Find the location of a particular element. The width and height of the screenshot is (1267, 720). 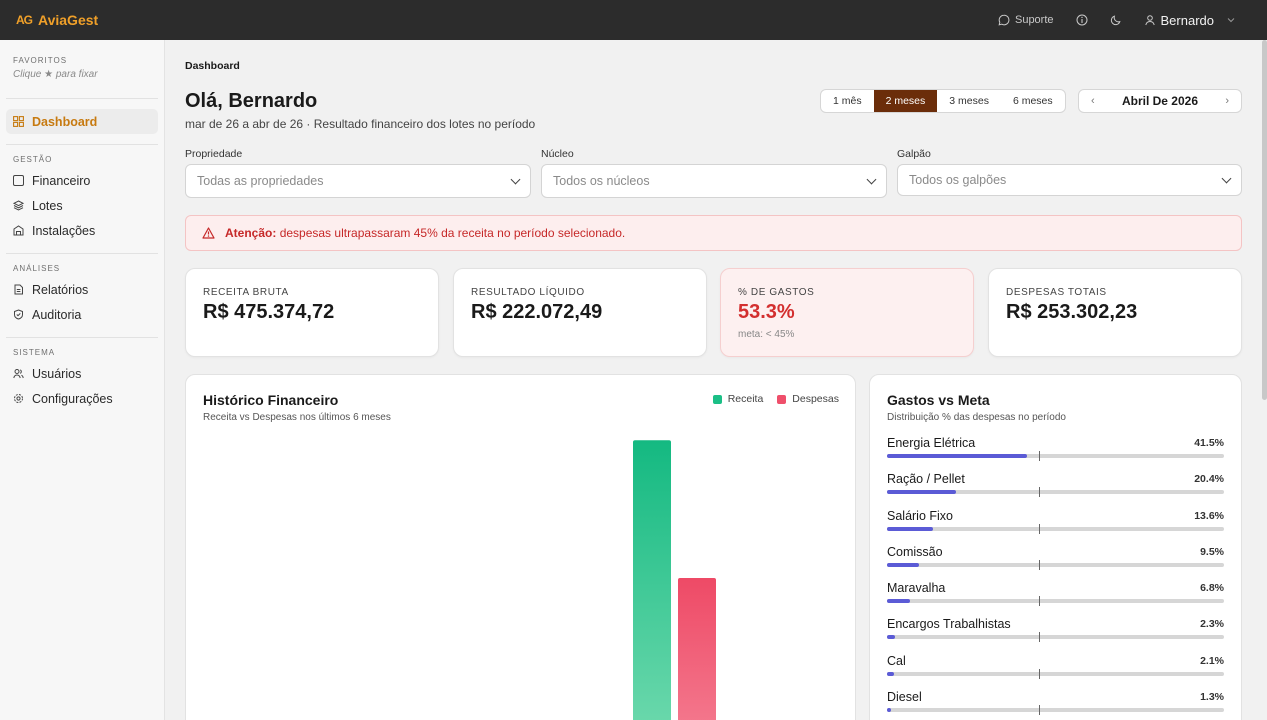

sidebar-item-relatorios: Relatórios is located at coordinates (82, 289).